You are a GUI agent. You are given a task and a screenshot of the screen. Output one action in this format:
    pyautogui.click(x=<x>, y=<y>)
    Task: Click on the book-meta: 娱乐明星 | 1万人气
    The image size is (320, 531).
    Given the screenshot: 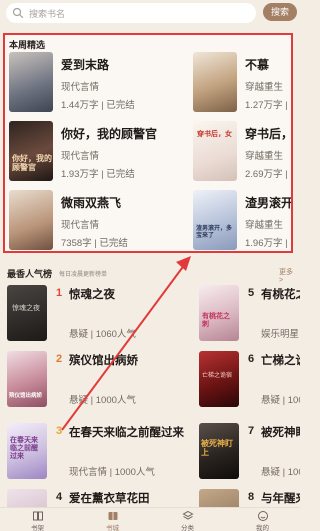 What is the action you would take?
    pyautogui.click(x=280, y=334)
    